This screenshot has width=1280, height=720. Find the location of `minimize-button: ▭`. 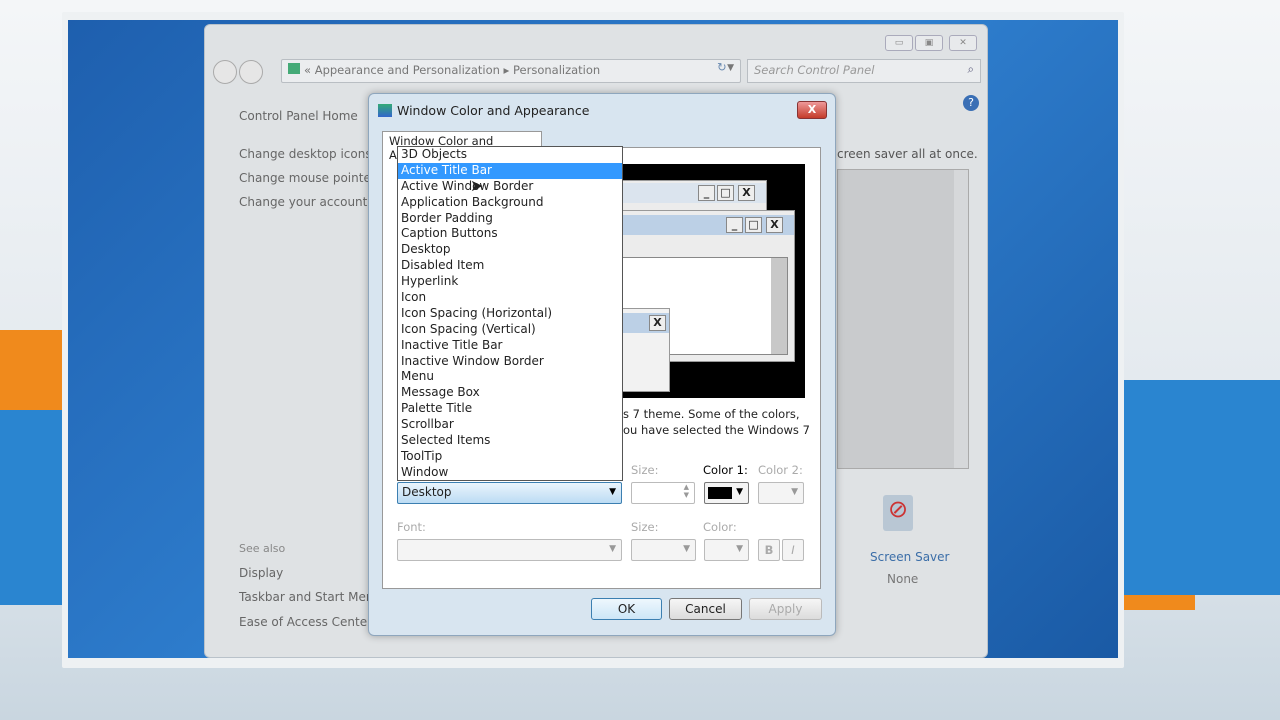

minimize-button: ▭ is located at coordinates (899, 43).